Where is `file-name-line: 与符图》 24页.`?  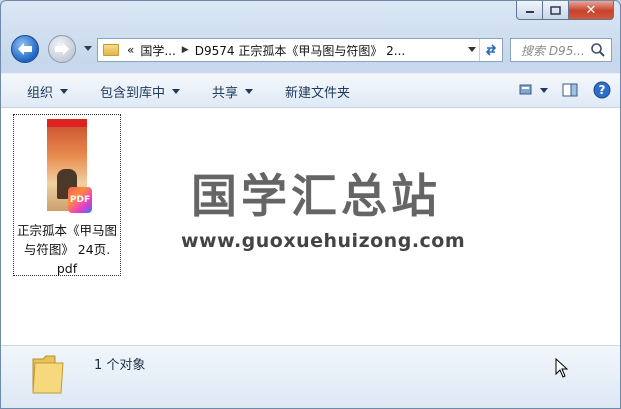
file-name-line: 与符图》 24页. is located at coordinates (67, 249).